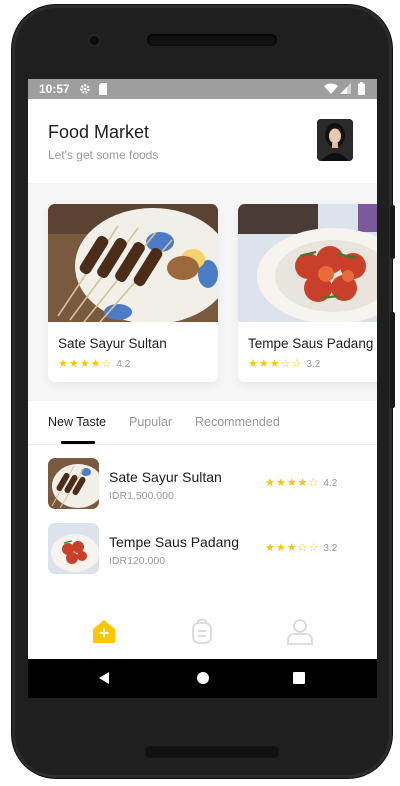  I want to click on active-tab-indicator, so click(78, 442).